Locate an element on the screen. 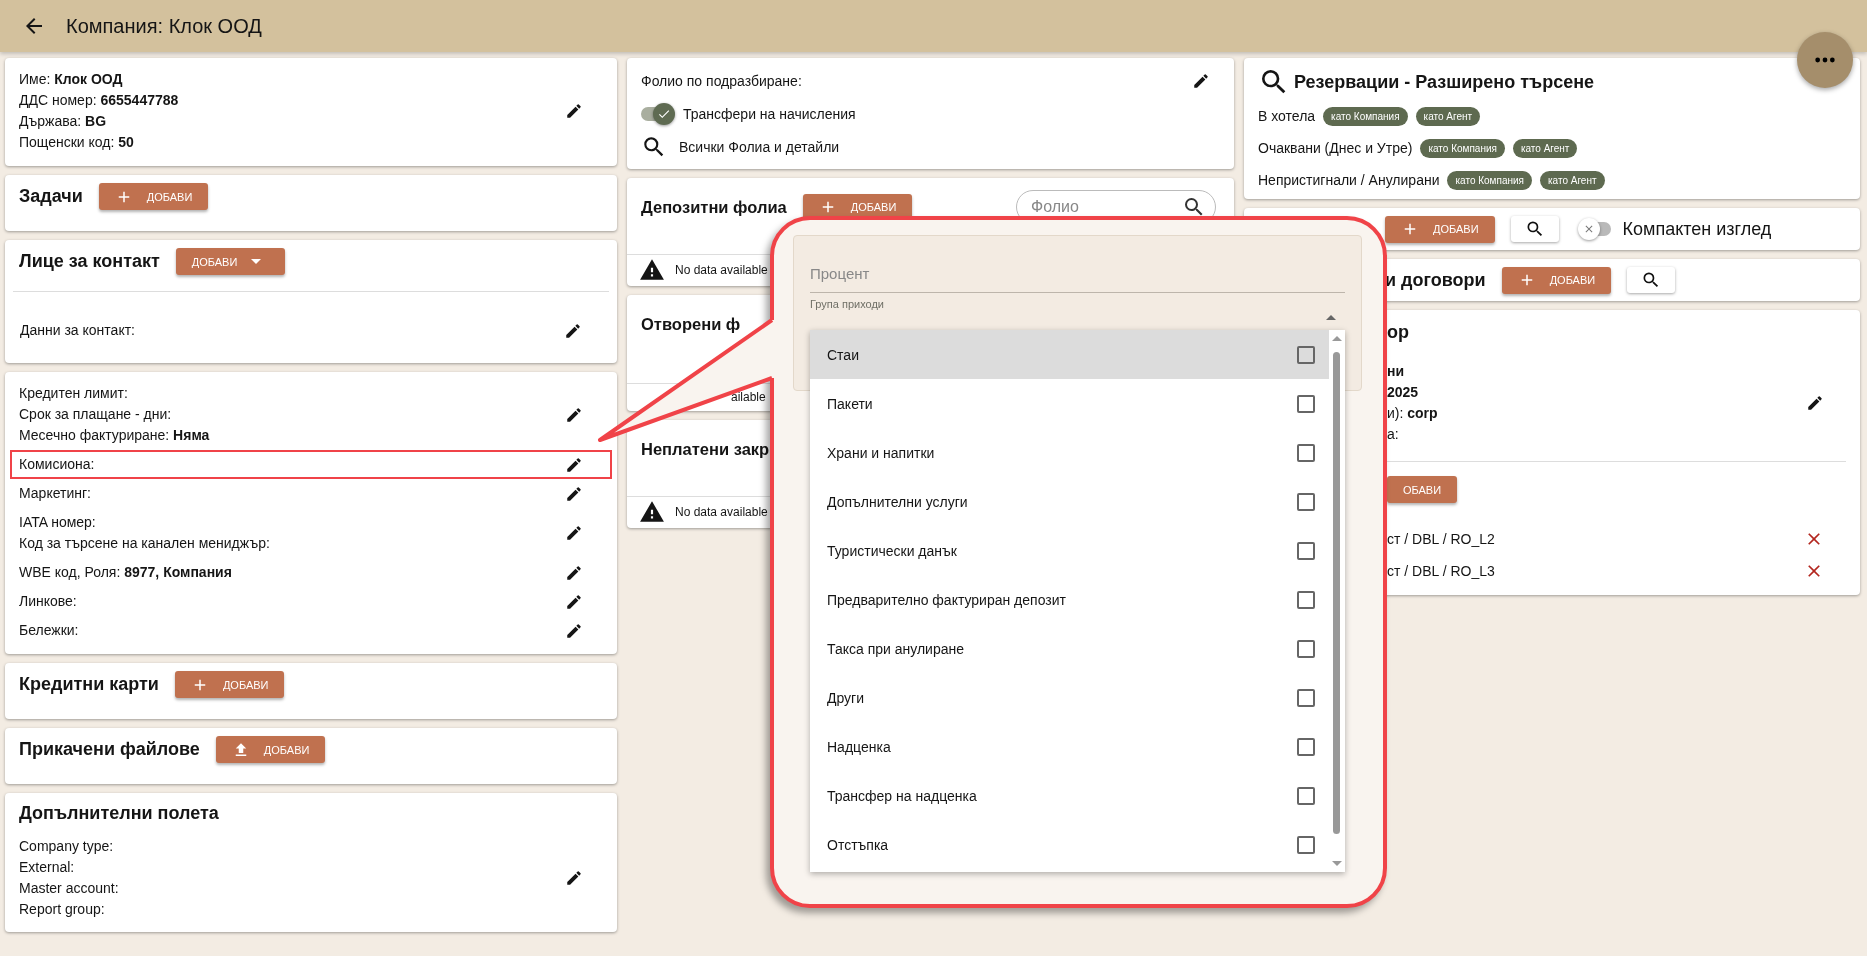  field-text: Комисиона: is located at coordinates (57, 464).